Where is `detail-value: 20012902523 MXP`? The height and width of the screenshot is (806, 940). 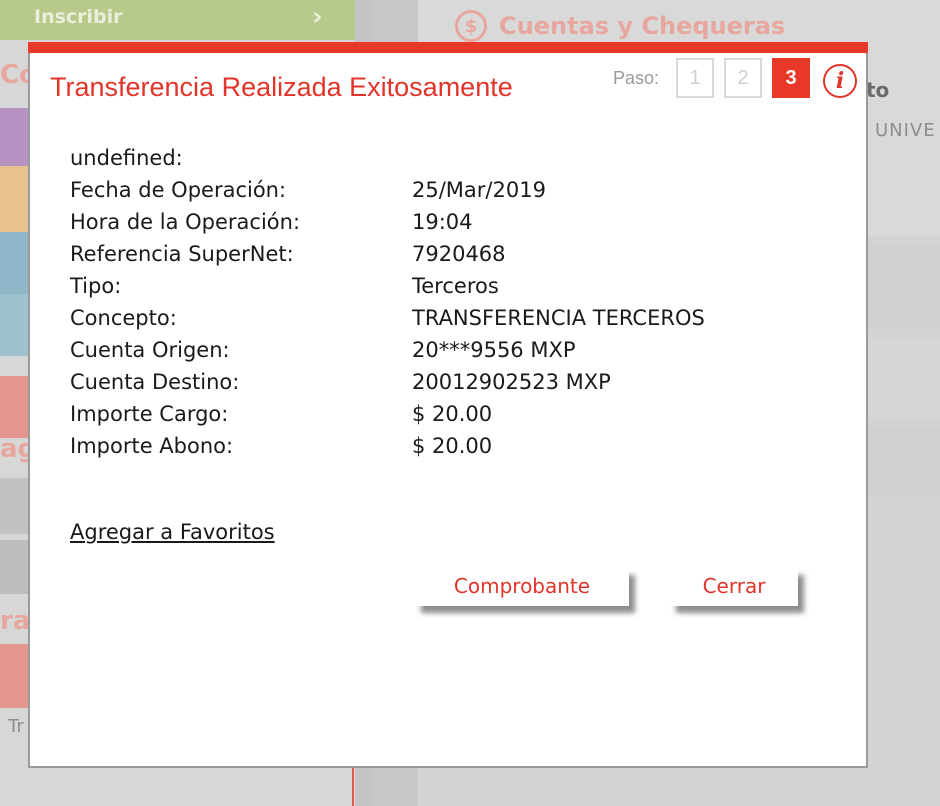 detail-value: 20012902523 MXP is located at coordinates (511, 382).